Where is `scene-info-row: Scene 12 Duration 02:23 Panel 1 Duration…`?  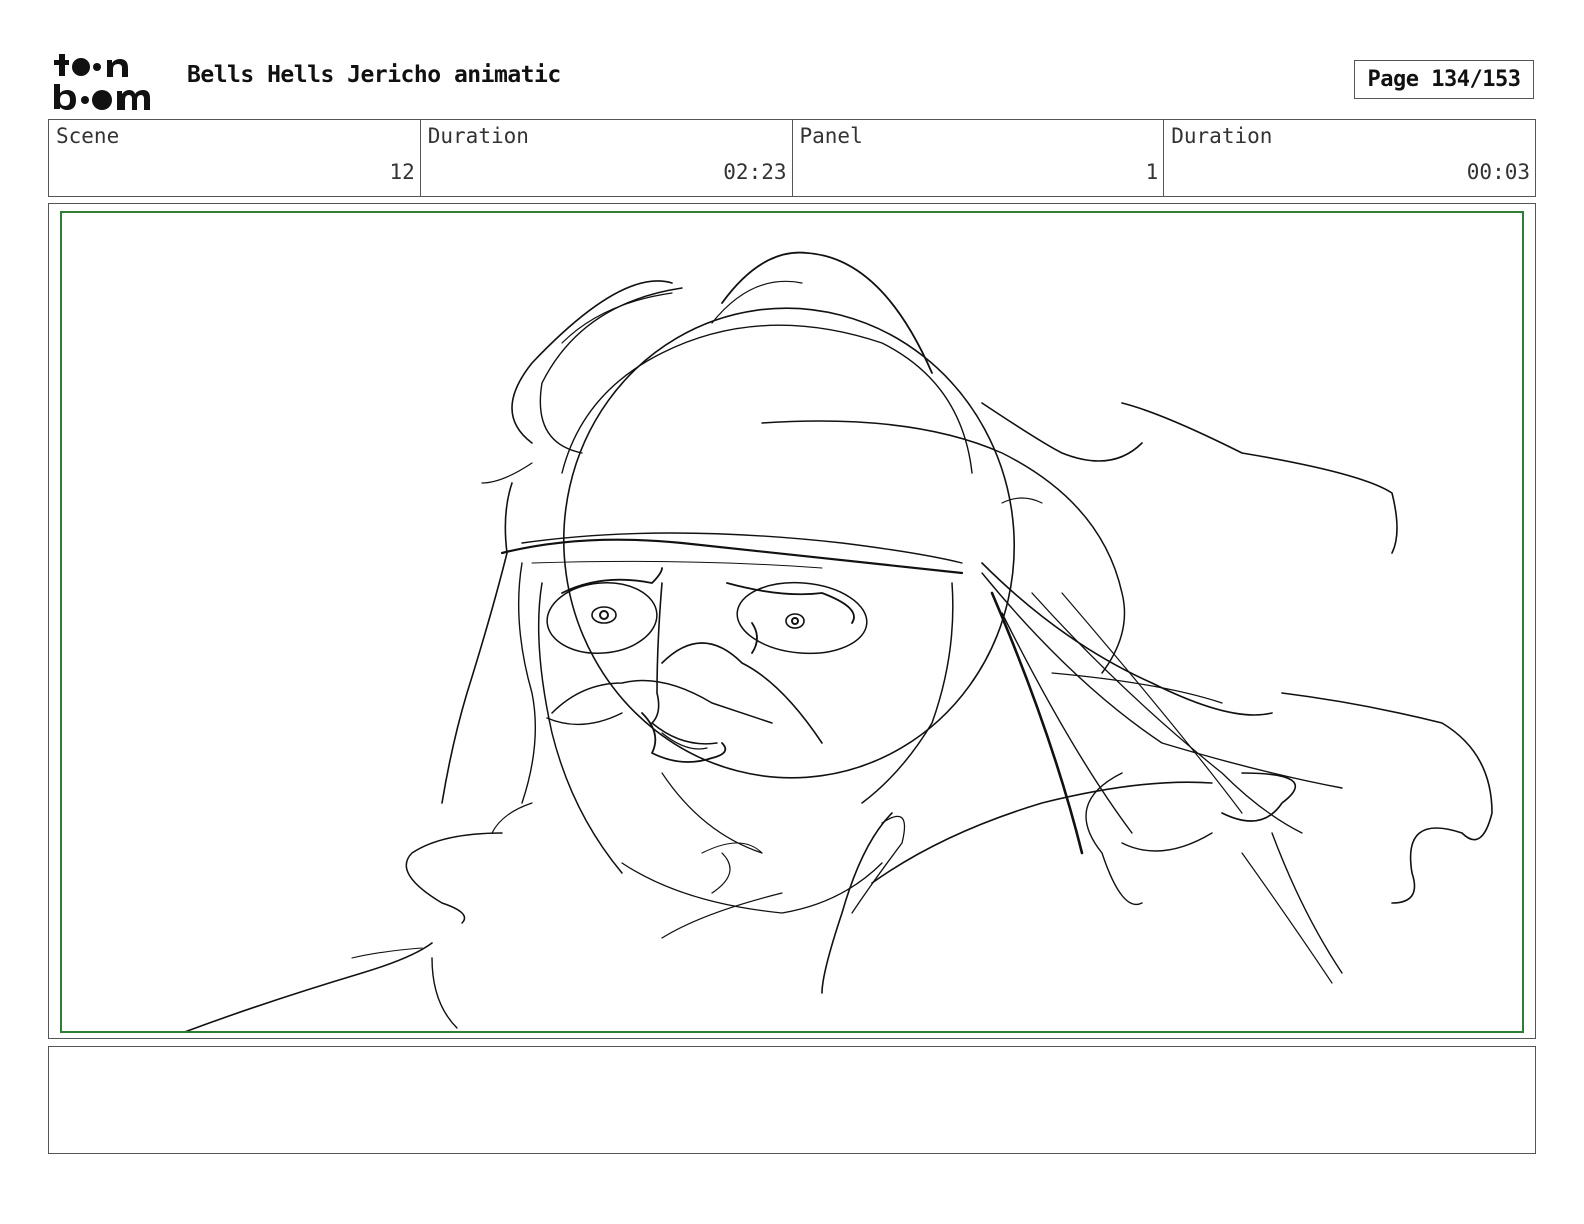
scene-info-row: Scene 12 Duration 02:23 Panel 1 Duration… is located at coordinates (792, 158).